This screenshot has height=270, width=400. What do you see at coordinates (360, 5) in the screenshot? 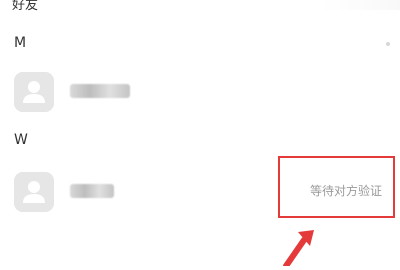
I see `header-decoration` at bounding box center [360, 5].